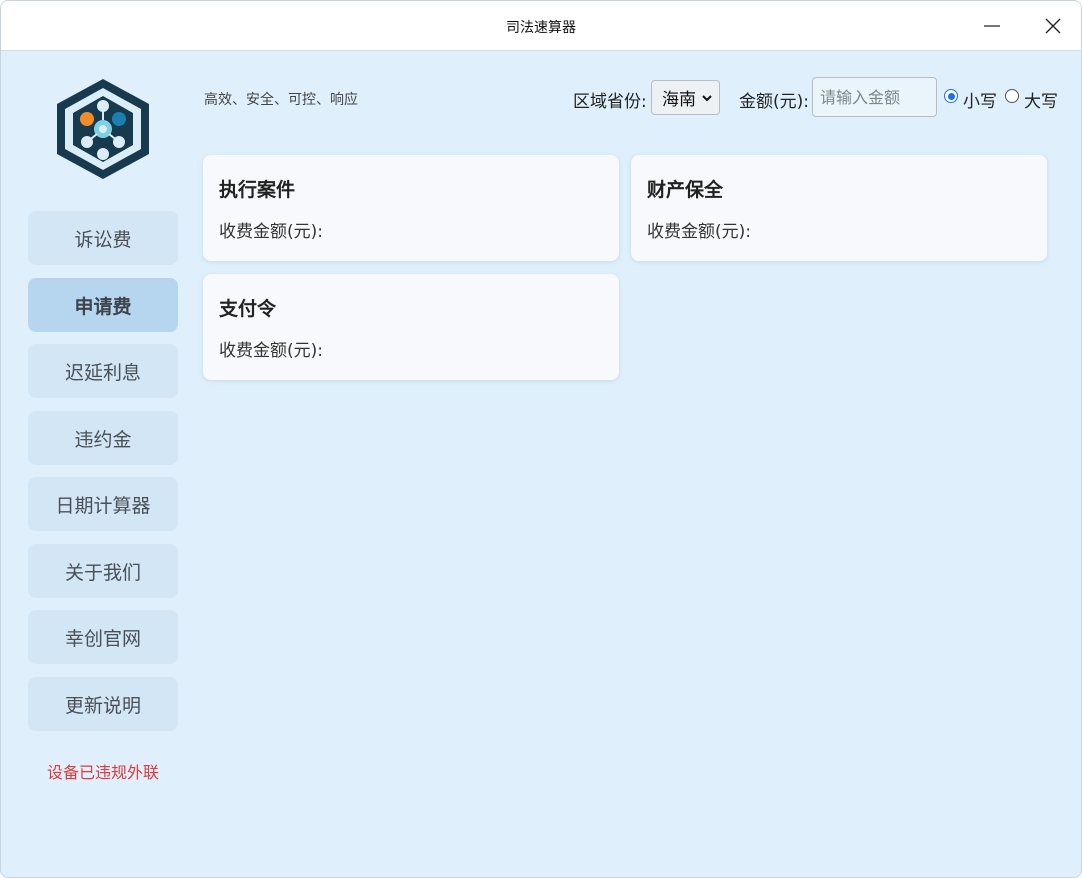 The height and width of the screenshot is (878, 1082). Describe the element at coordinates (411, 327) in the screenshot. I see `card-payment-order: 支付令 收费金额(元):` at that location.